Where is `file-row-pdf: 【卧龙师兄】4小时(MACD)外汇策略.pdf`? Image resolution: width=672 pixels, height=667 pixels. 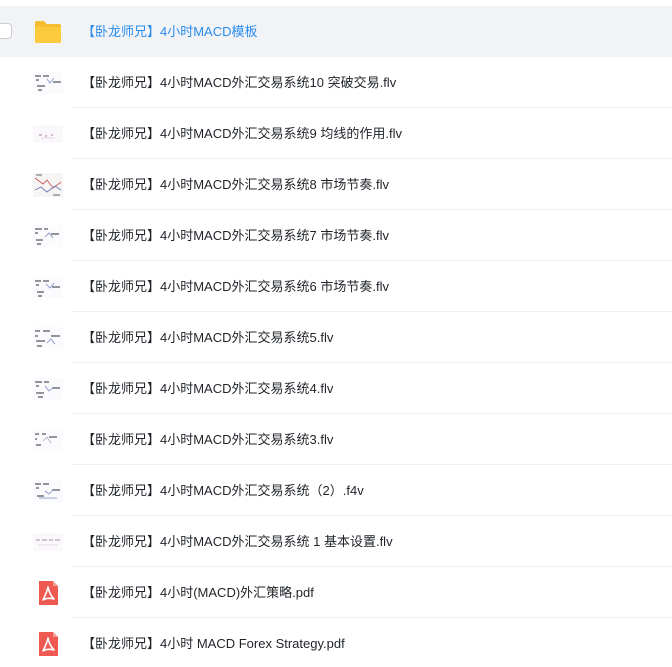 file-row-pdf: 【卧龙师兄】4小时(MACD)外汇策略.pdf is located at coordinates (336, 592).